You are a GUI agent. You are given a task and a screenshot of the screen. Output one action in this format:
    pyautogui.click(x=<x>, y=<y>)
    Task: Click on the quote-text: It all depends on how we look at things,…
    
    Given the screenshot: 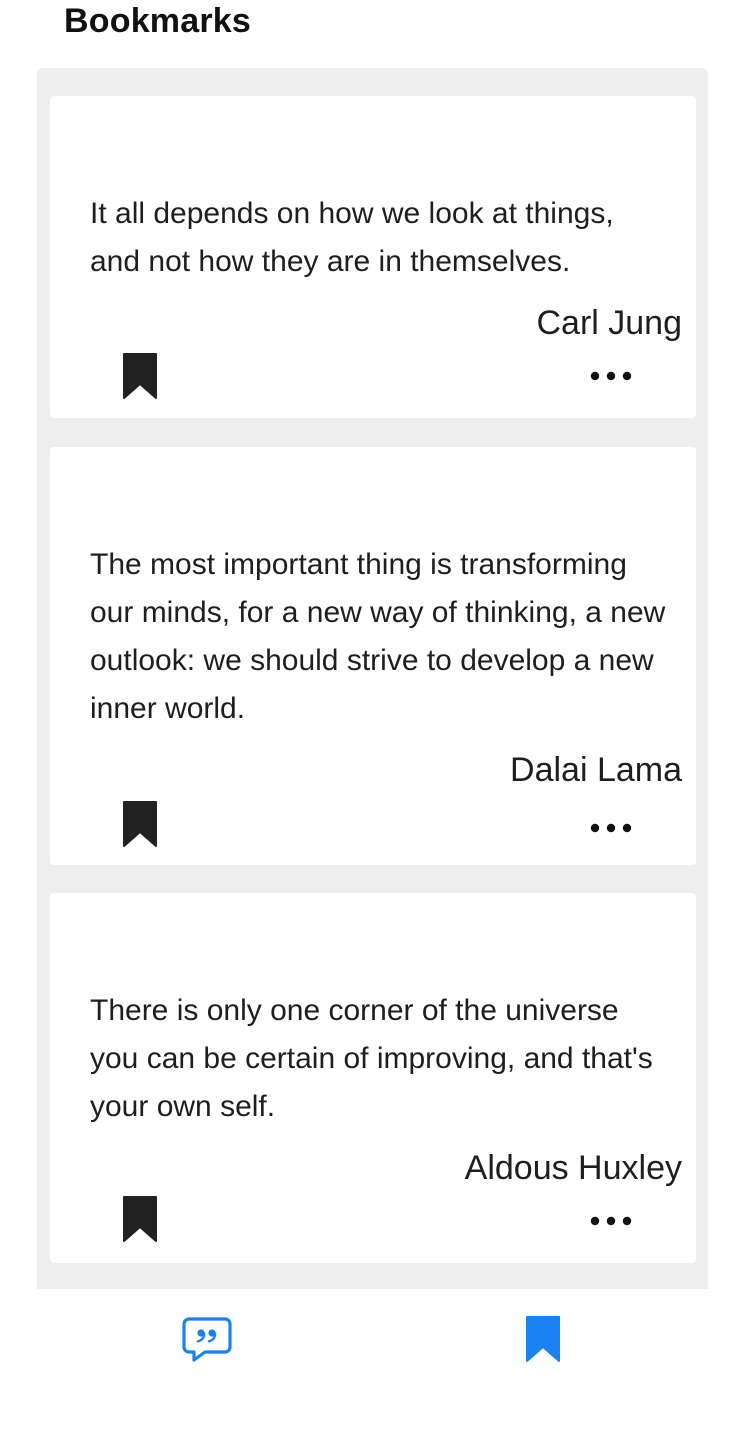 What is the action you would take?
    pyautogui.click(x=352, y=237)
    